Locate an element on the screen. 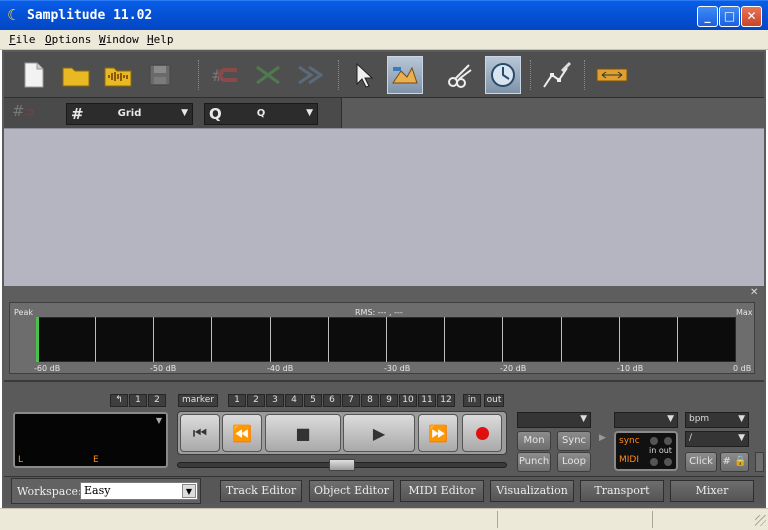 The image size is (768, 530). meter-scale-label: -20 dB is located at coordinates (513, 368).